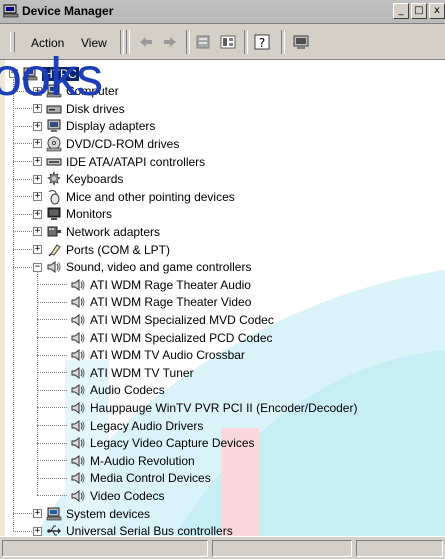  I want to click on back-arrow-icon, so click(146, 42).